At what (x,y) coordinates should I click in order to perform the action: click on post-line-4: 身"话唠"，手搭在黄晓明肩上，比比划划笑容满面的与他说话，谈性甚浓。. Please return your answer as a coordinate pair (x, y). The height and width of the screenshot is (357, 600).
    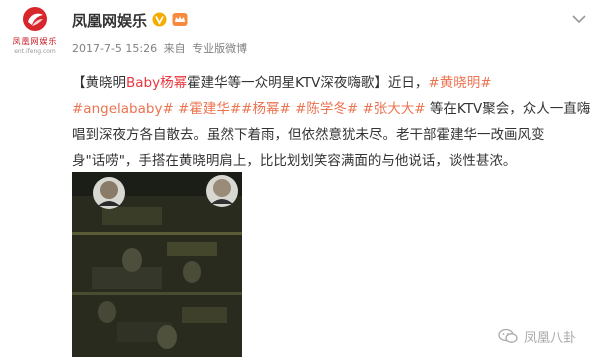
    Looking at the image, I should click on (294, 161).